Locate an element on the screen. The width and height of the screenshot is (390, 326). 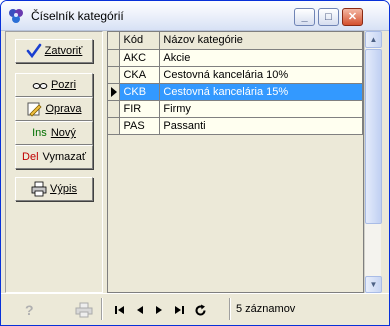
close-button-label: Zatvoriť is located at coordinates (63, 51).